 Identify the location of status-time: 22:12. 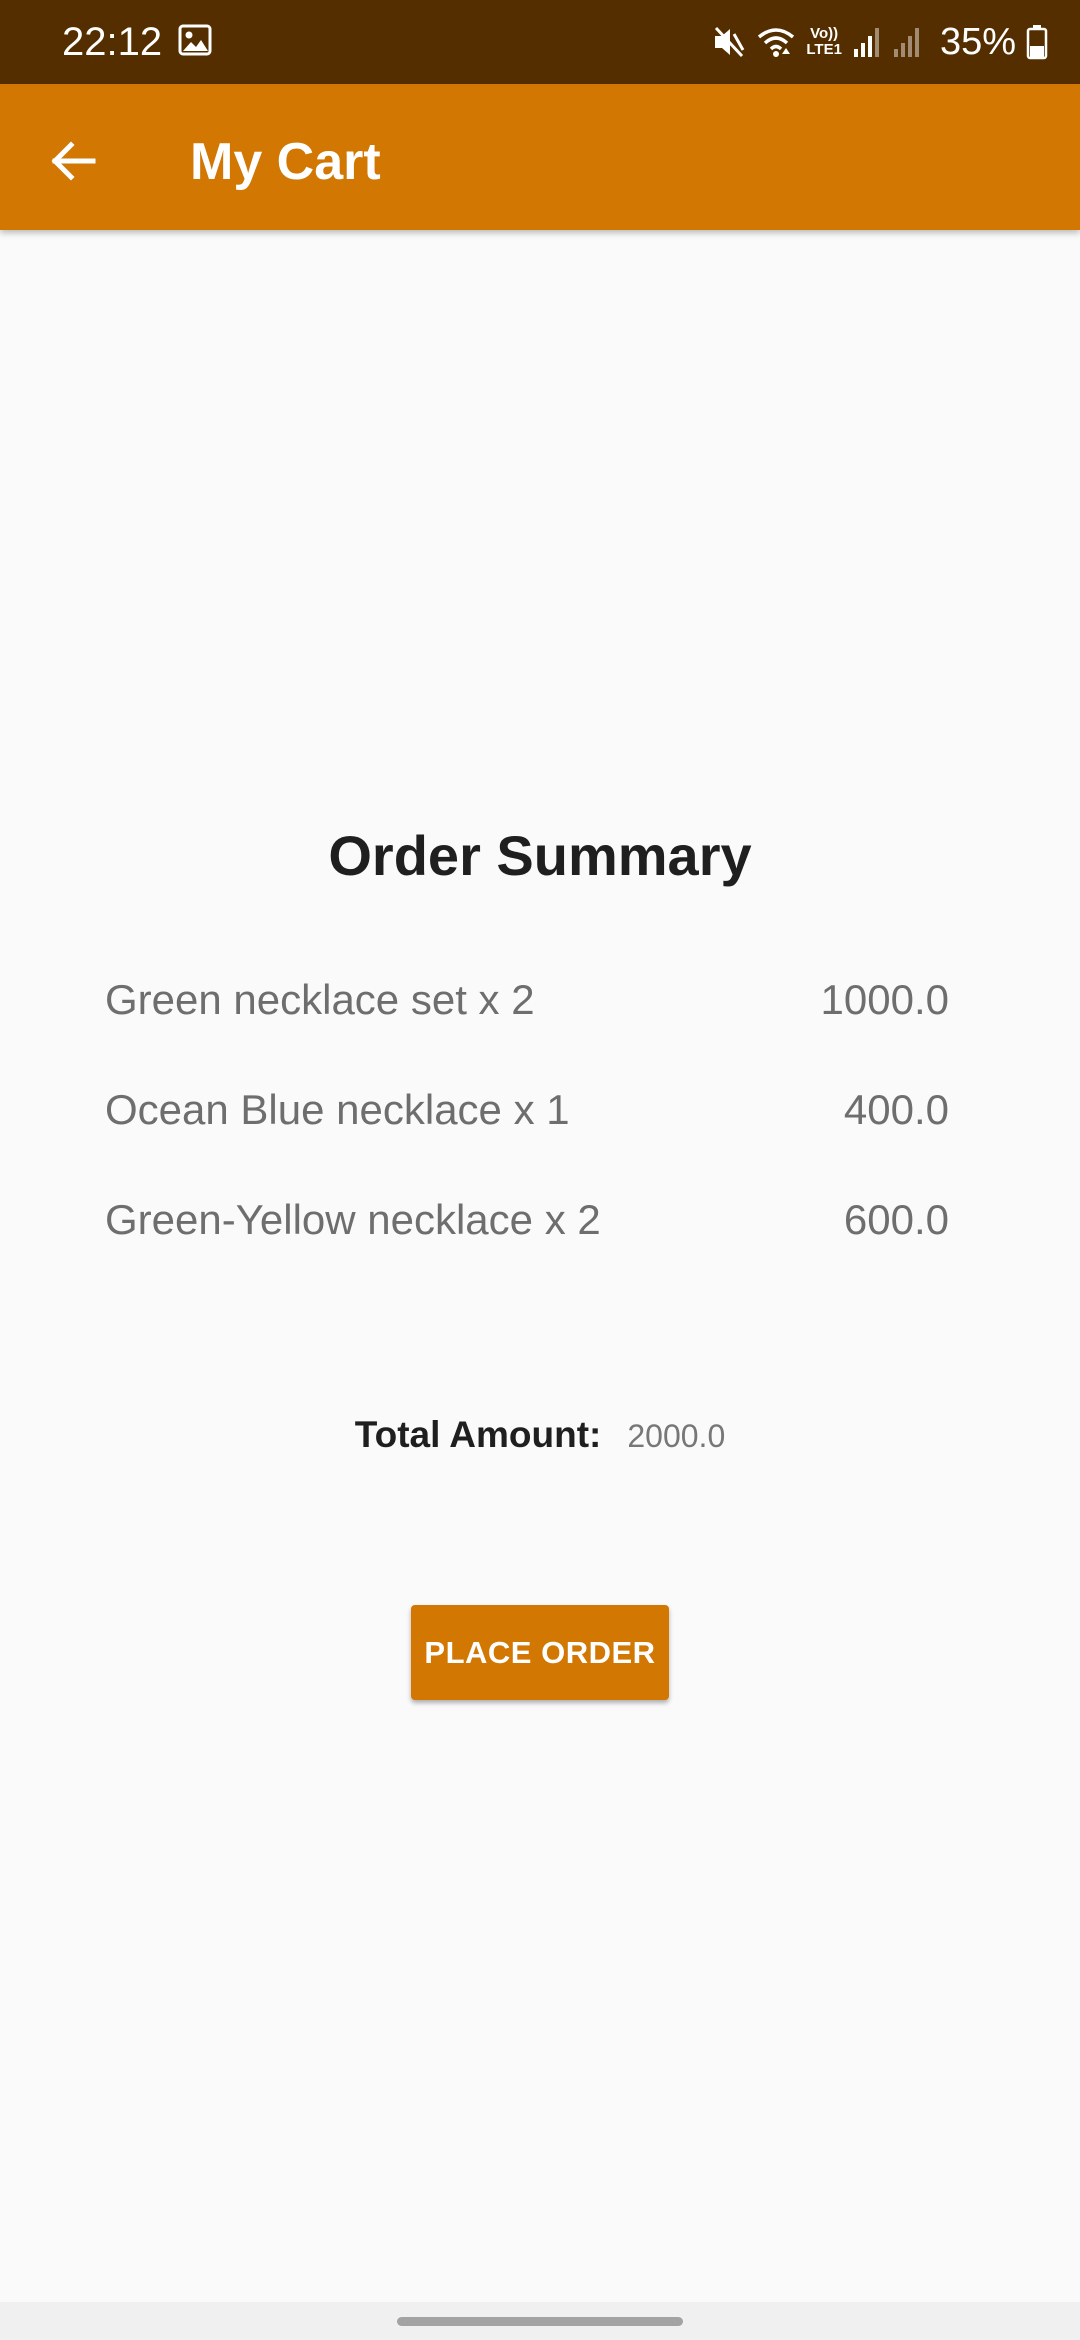
(112, 42).